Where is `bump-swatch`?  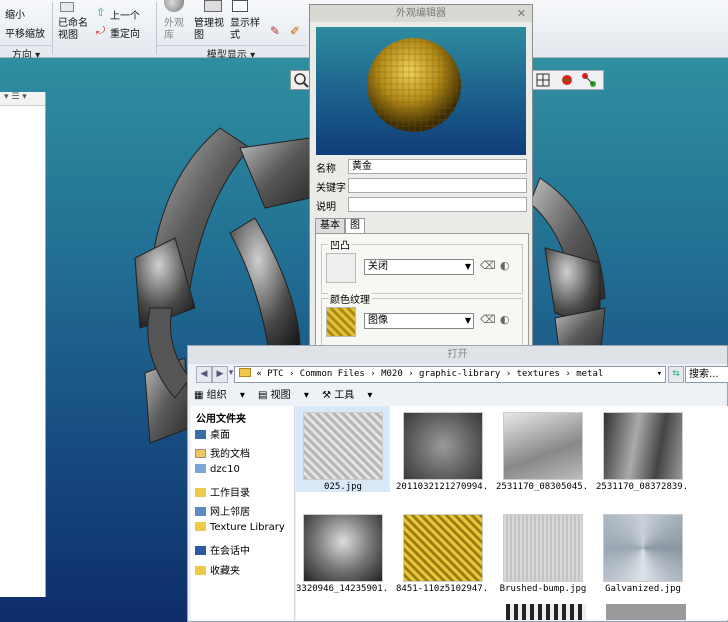 bump-swatch is located at coordinates (341, 268).